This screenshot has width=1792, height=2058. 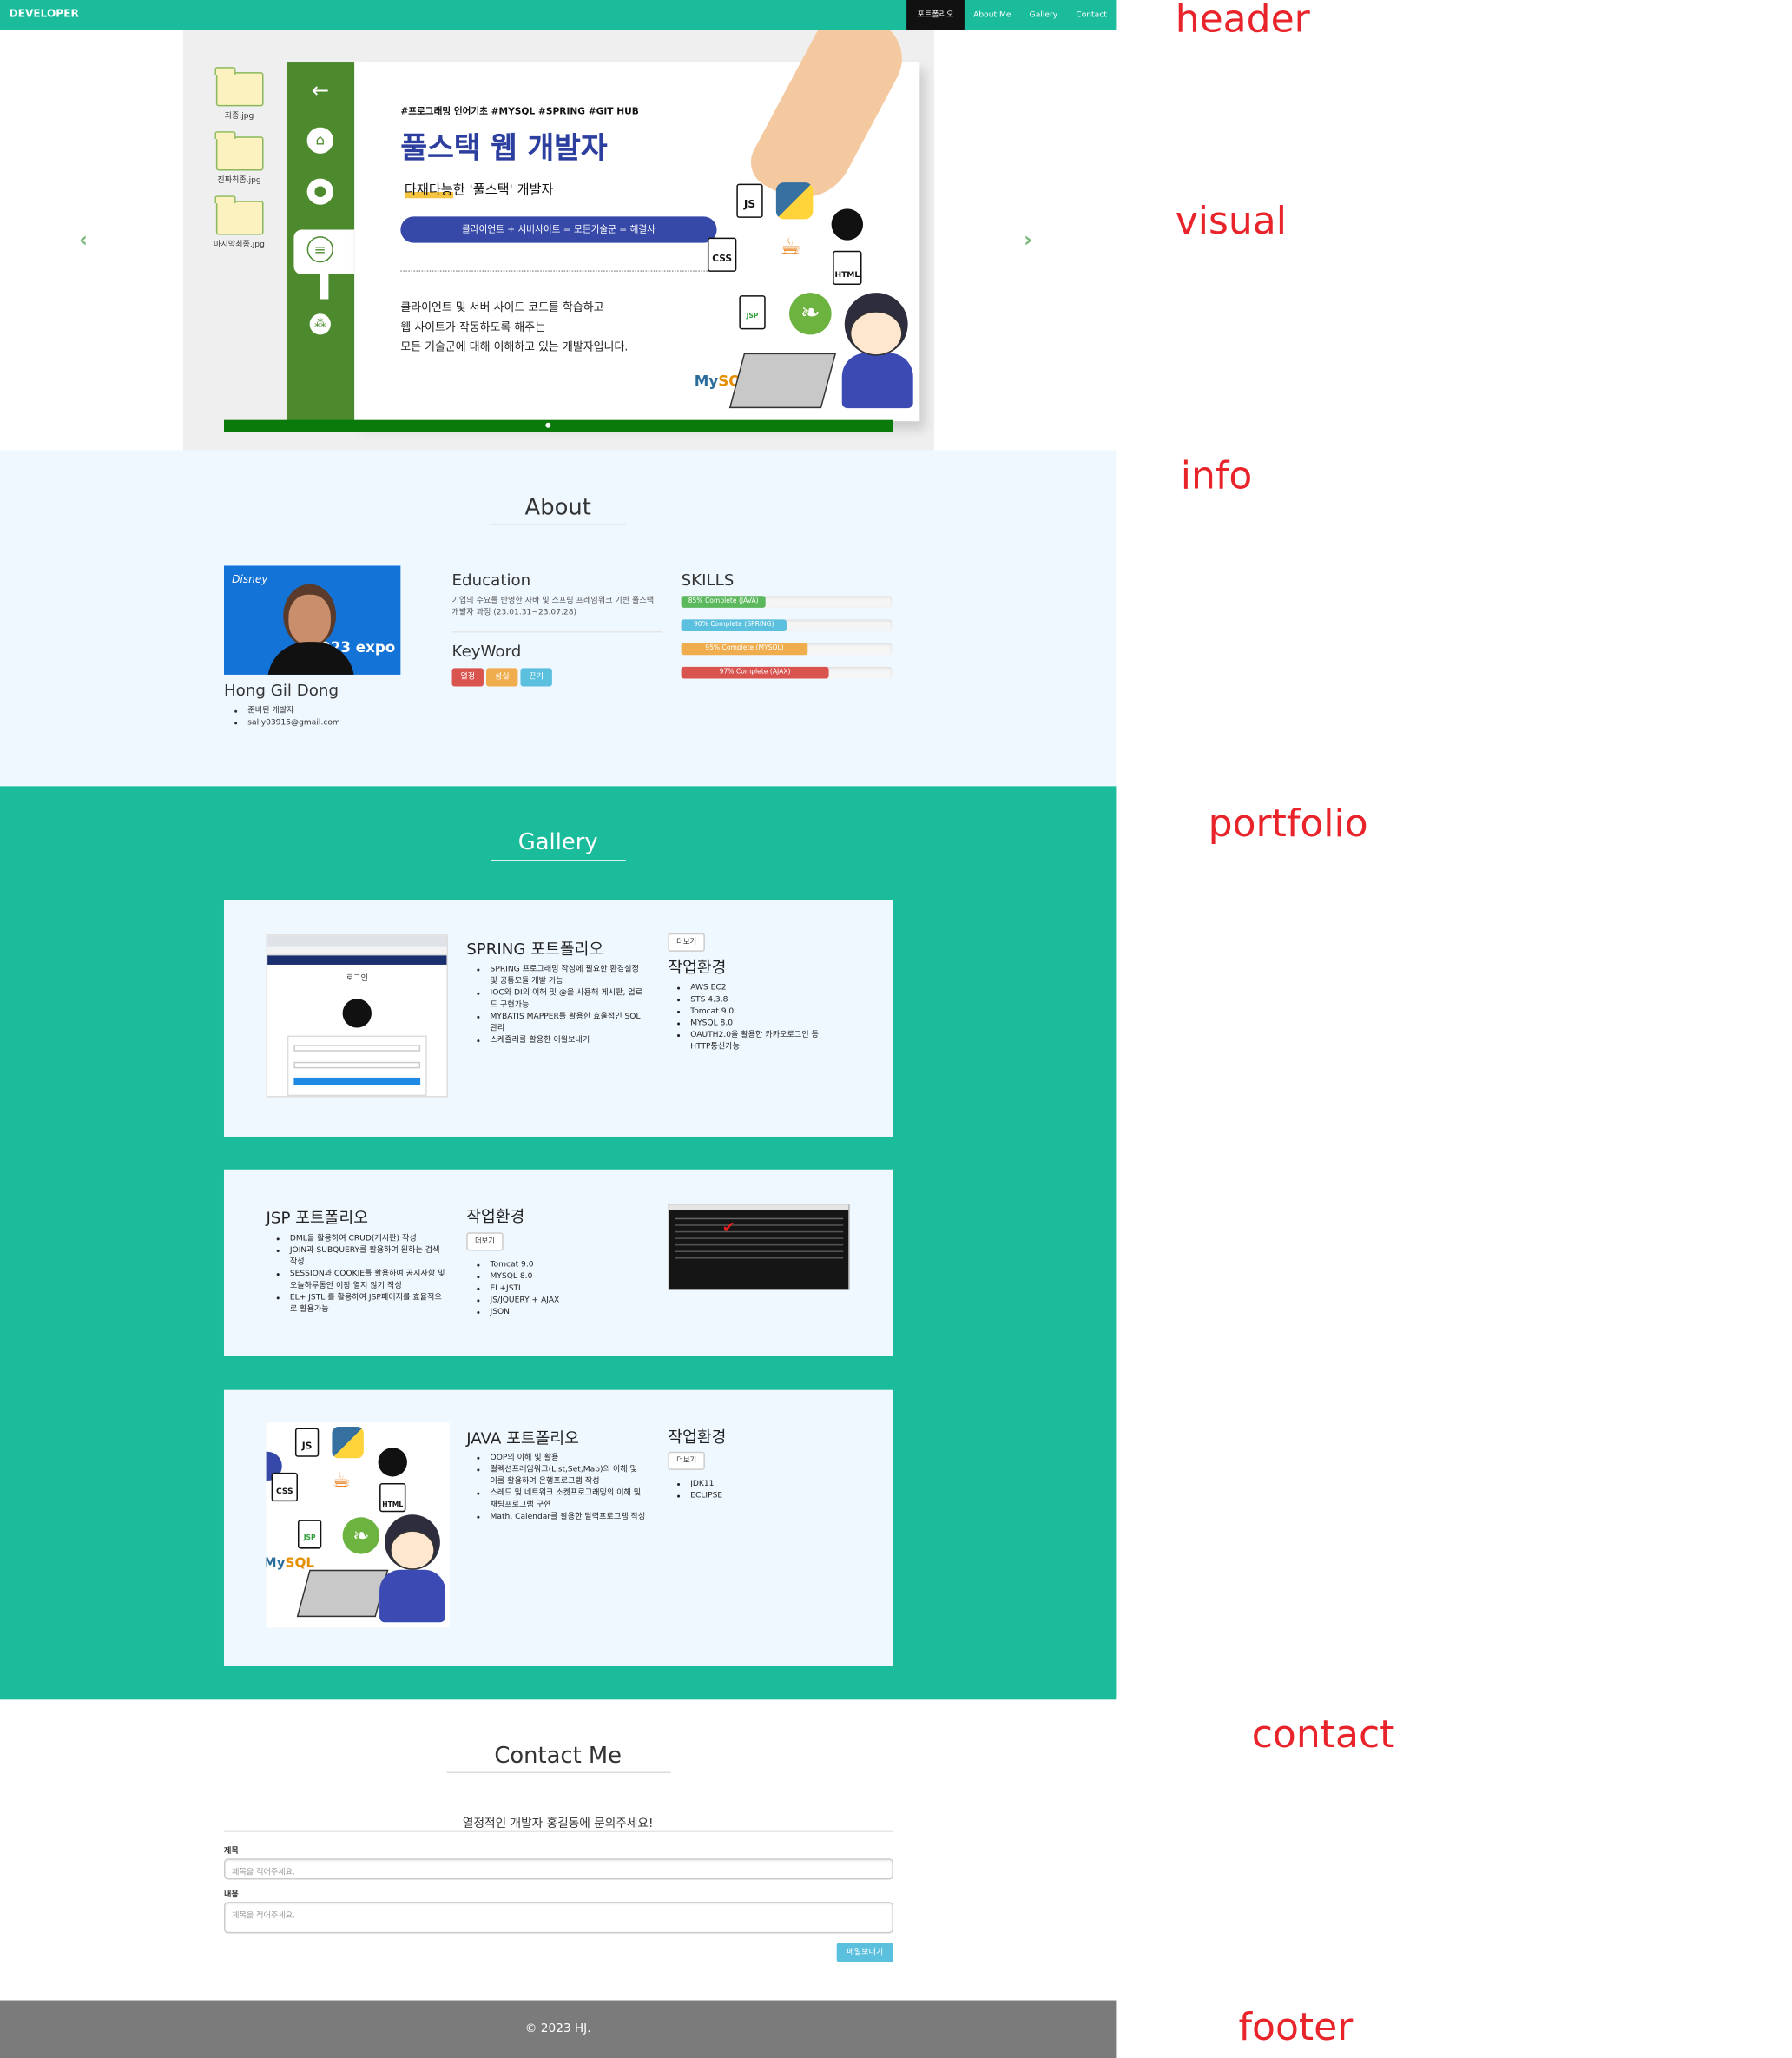 I want to click on slide-indicator, so click(x=548, y=425).